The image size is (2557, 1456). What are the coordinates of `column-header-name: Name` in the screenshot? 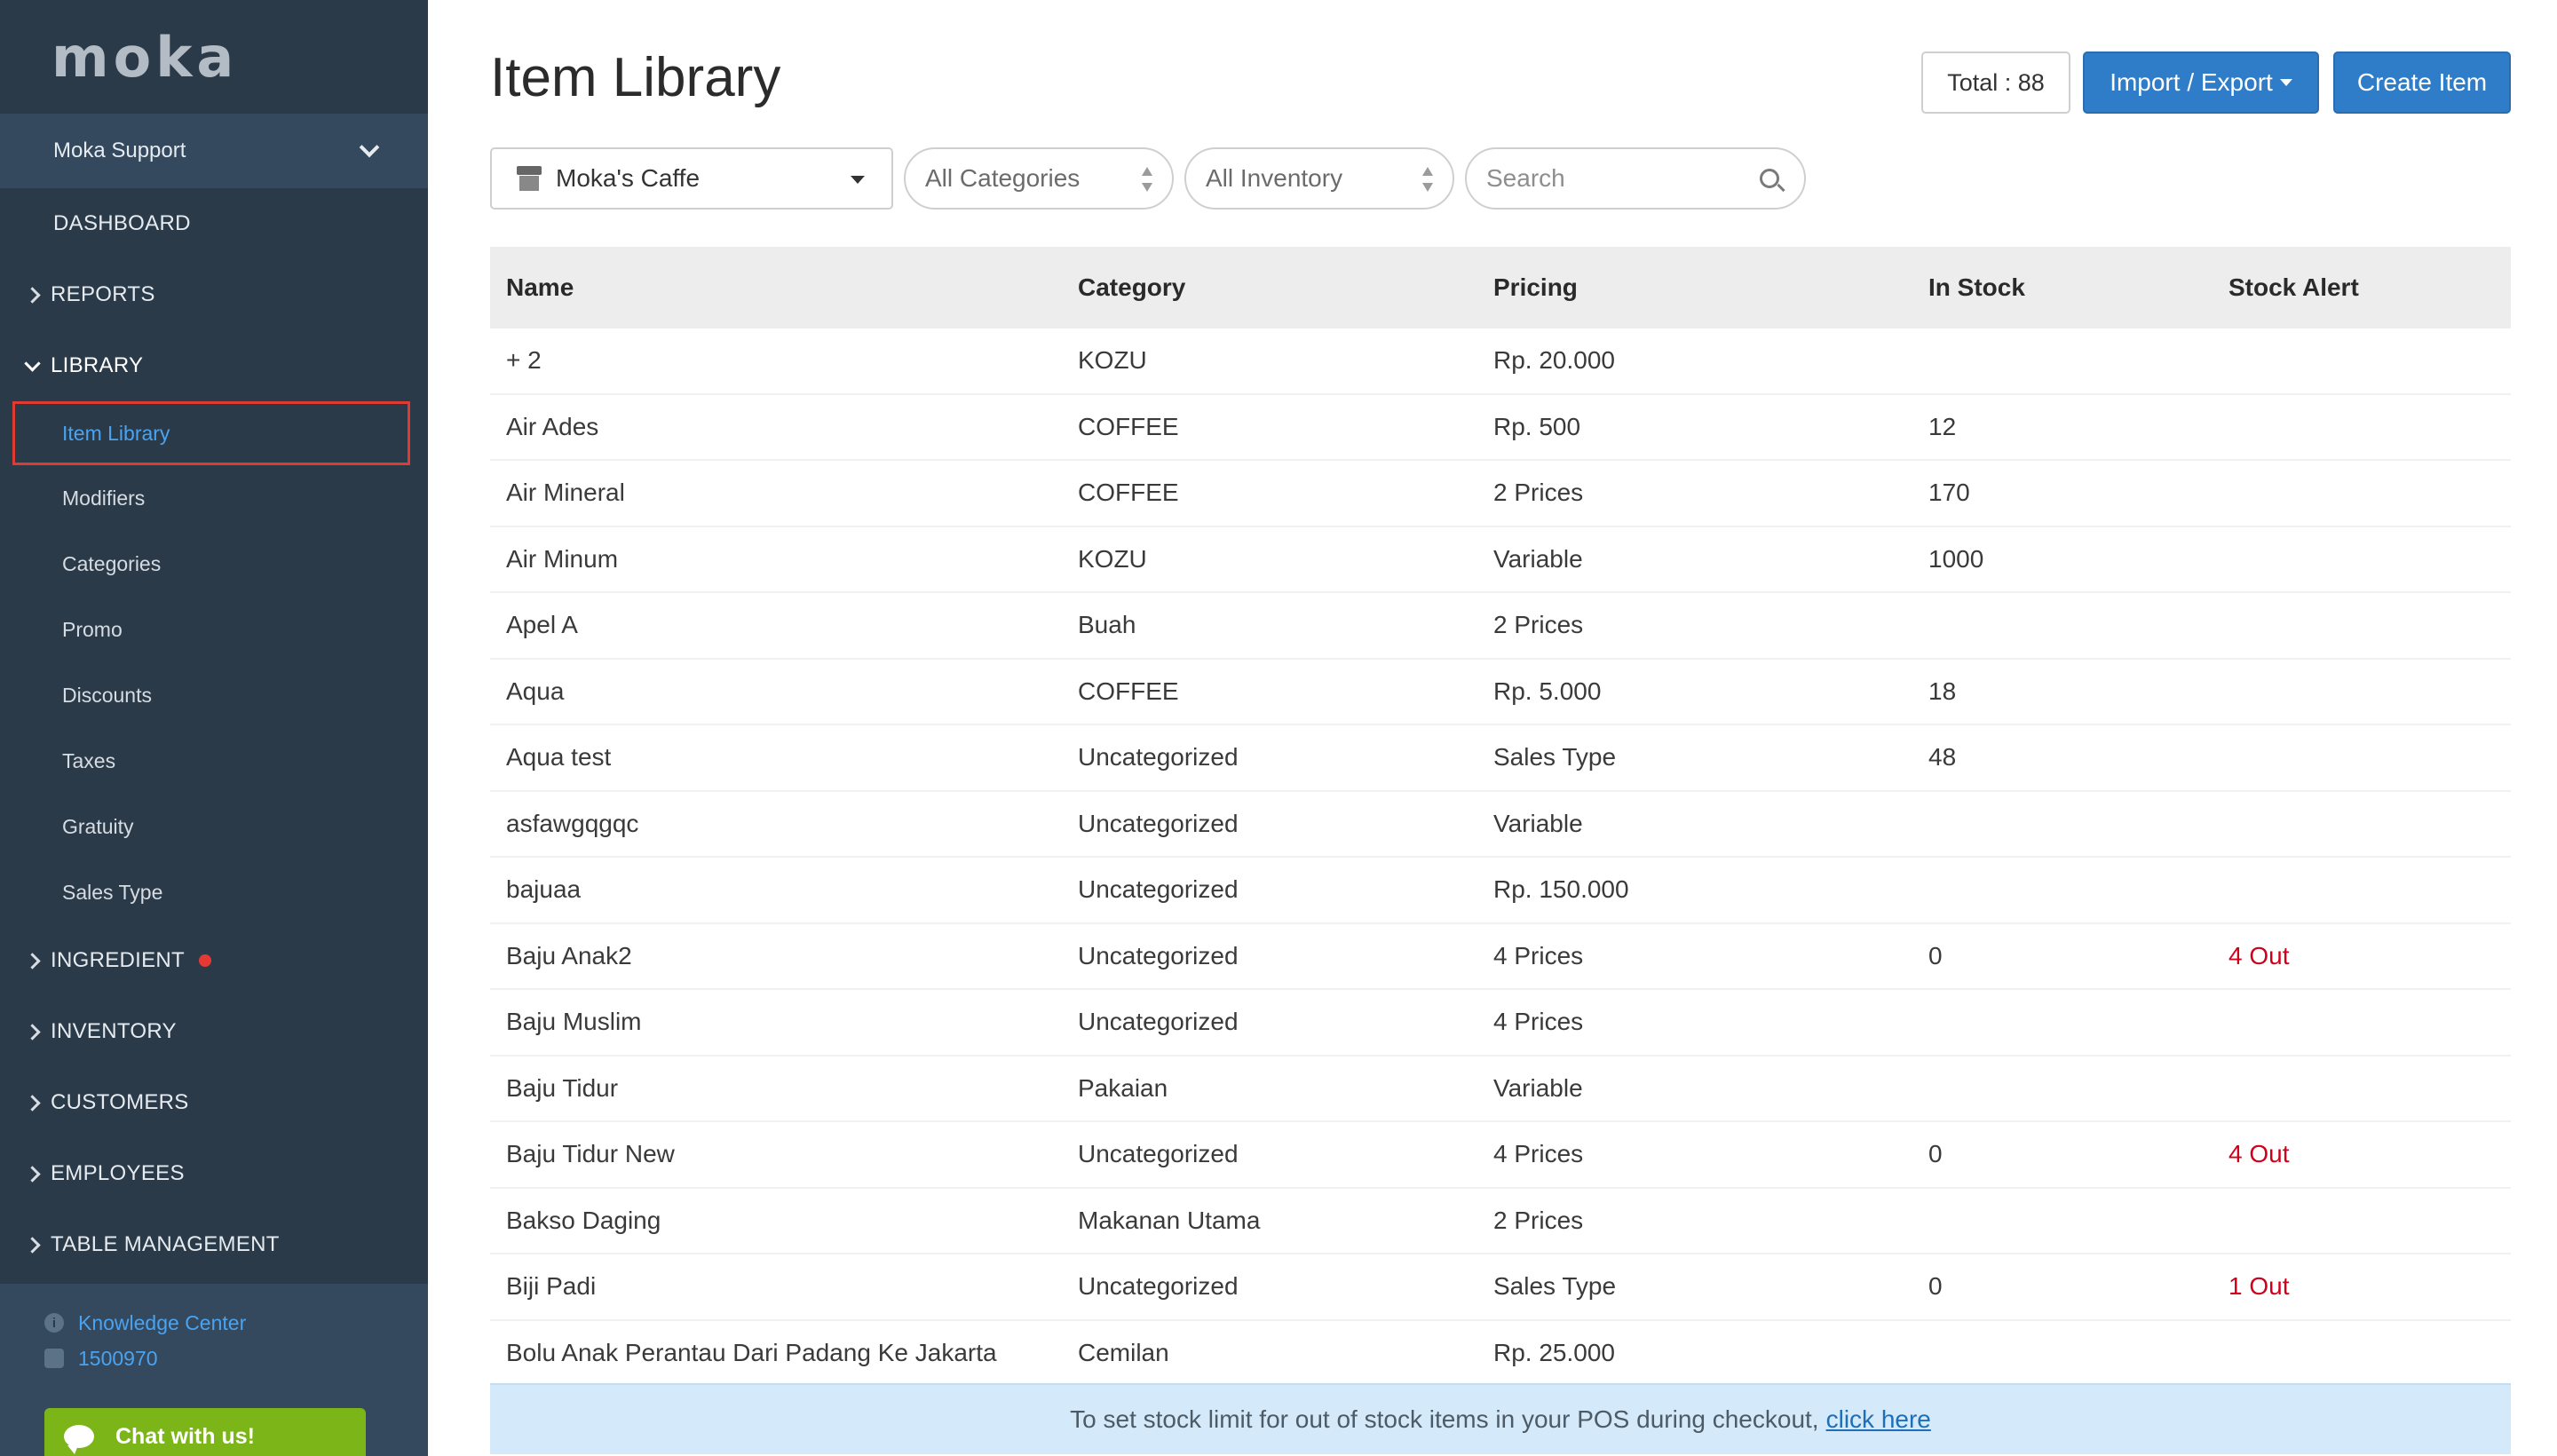 It's located at (784, 287).